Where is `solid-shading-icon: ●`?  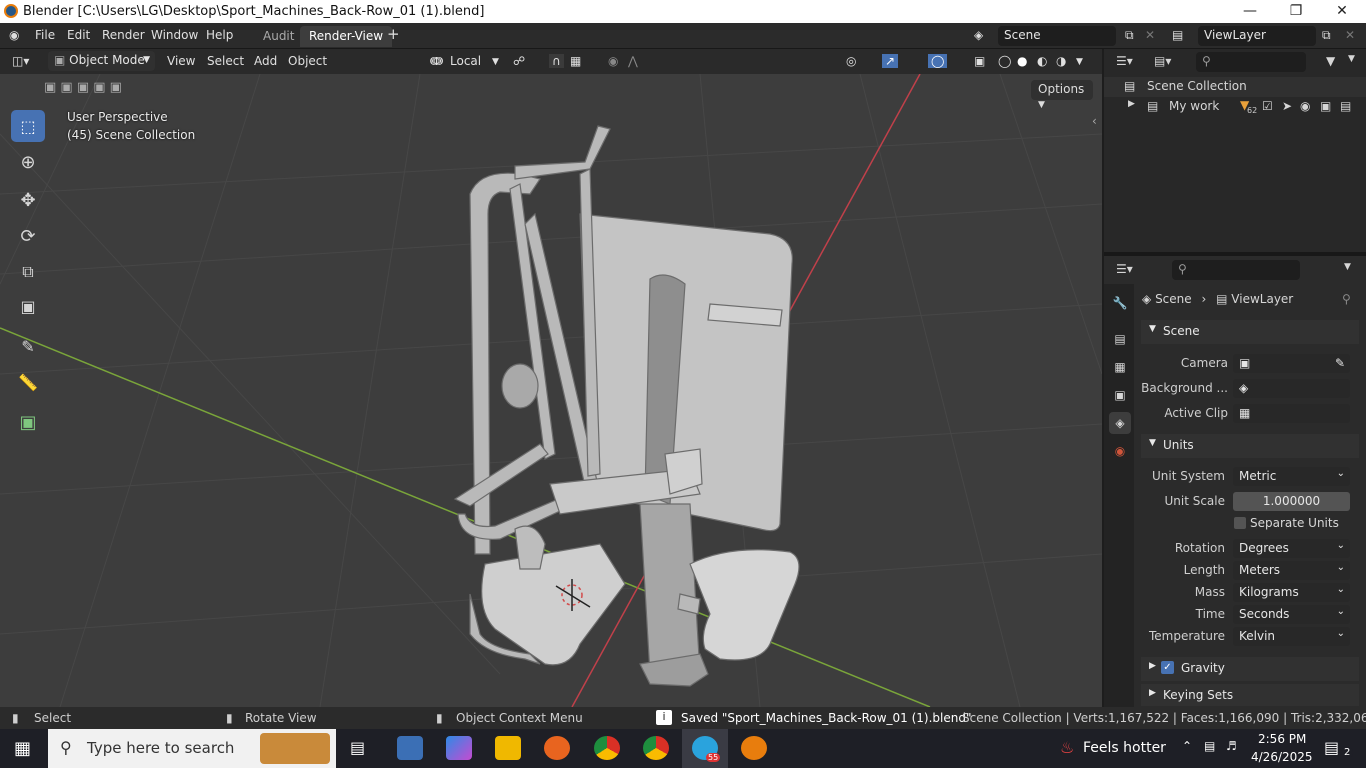 solid-shading-icon: ● is located at coordinates (1022, 61).